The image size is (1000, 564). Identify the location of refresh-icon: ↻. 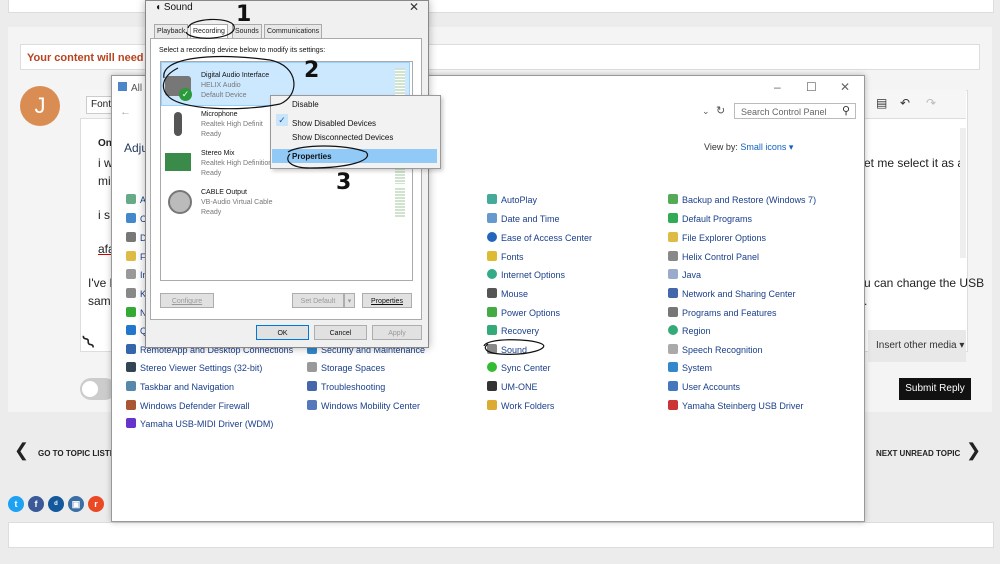
(720, 110).